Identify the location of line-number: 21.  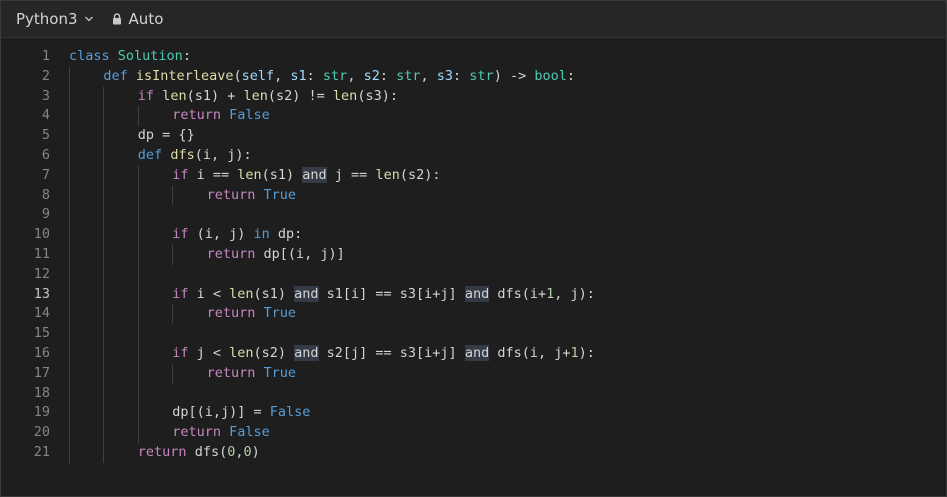
(41, 451).